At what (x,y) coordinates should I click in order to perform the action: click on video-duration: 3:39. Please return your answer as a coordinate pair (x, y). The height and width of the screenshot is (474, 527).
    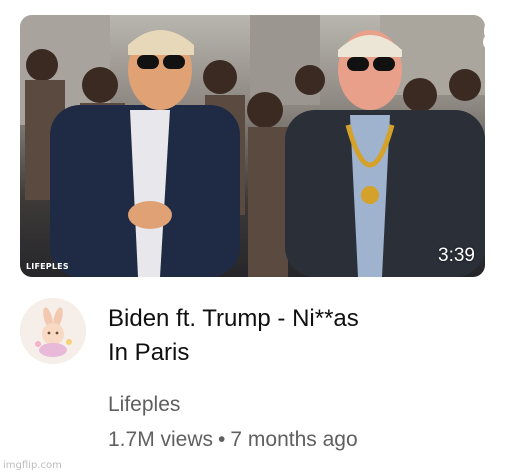
    Looking at the image, I should click on (456, 255).